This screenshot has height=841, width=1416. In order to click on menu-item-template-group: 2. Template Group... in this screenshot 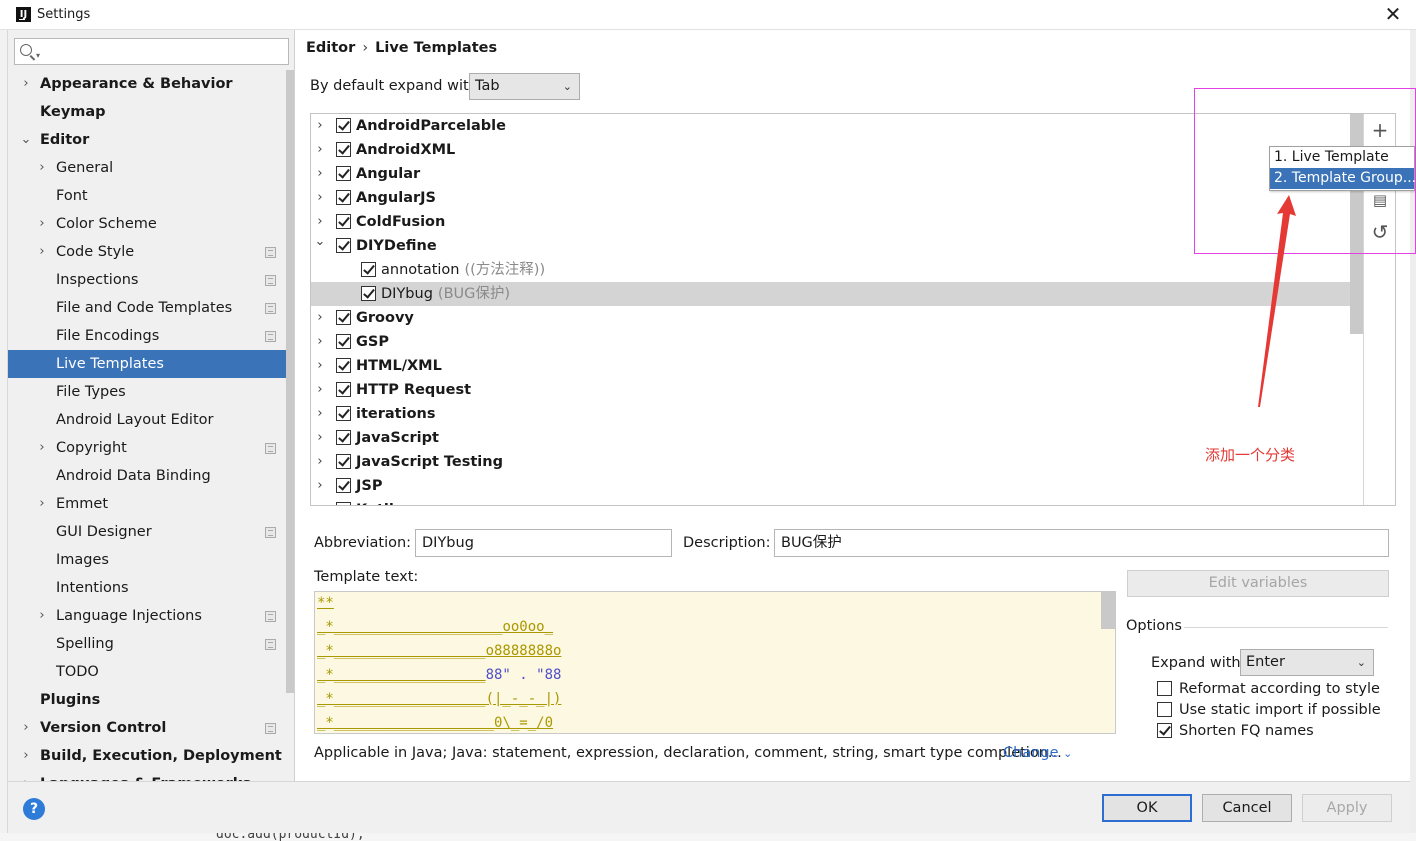, I will do `click(1343, 178)`.